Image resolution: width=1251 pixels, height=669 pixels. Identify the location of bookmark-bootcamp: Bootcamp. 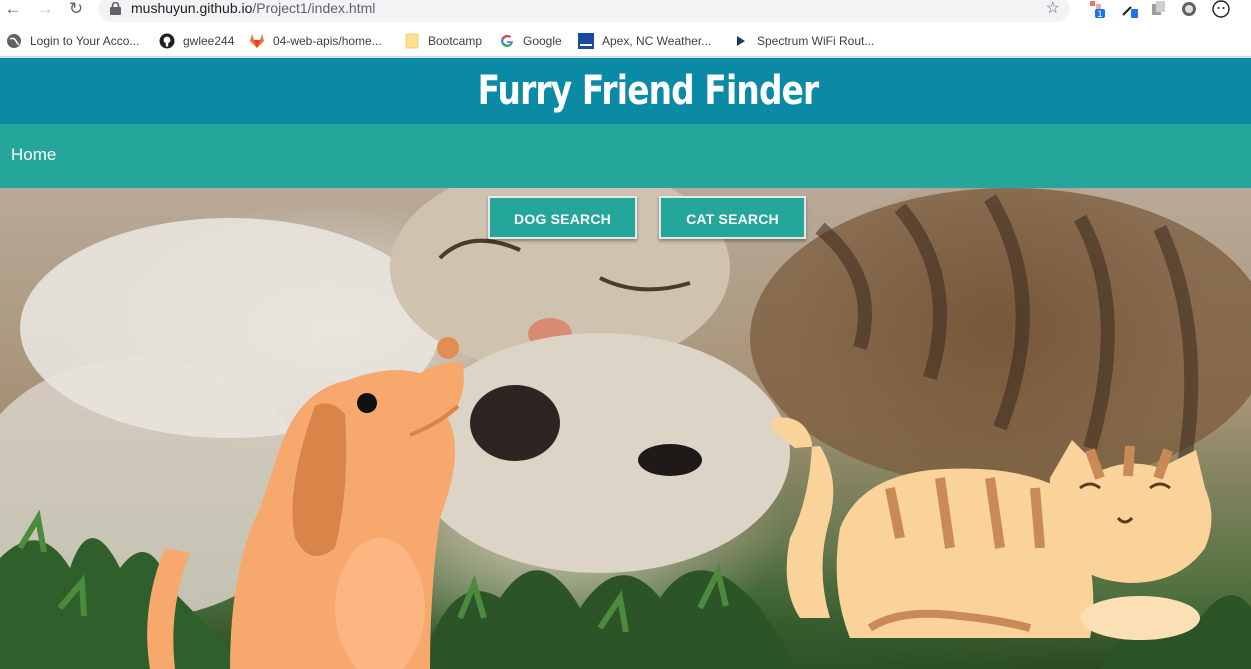
(443, 41).